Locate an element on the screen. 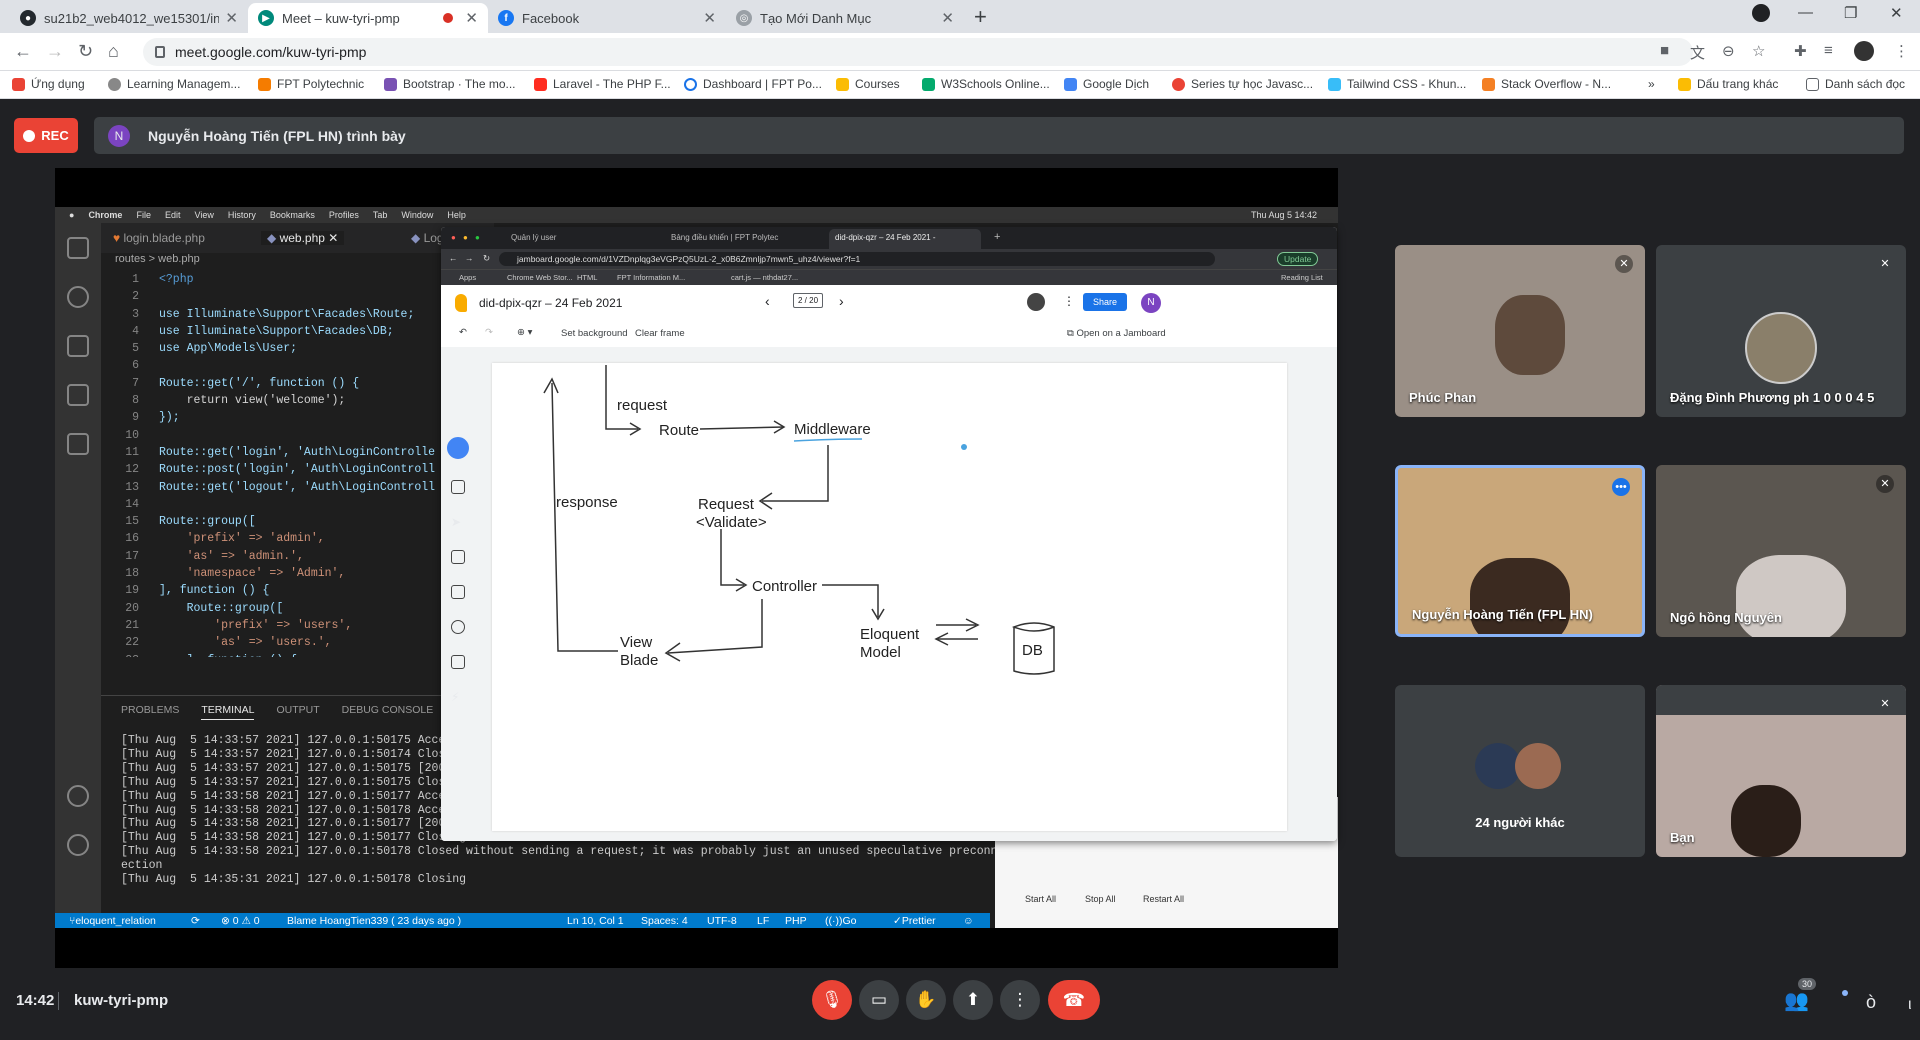 The image size is (1920, 1040). code-line: 4 use Illuminate\Support\Facades\DB; is located at coordinates (297, 331).